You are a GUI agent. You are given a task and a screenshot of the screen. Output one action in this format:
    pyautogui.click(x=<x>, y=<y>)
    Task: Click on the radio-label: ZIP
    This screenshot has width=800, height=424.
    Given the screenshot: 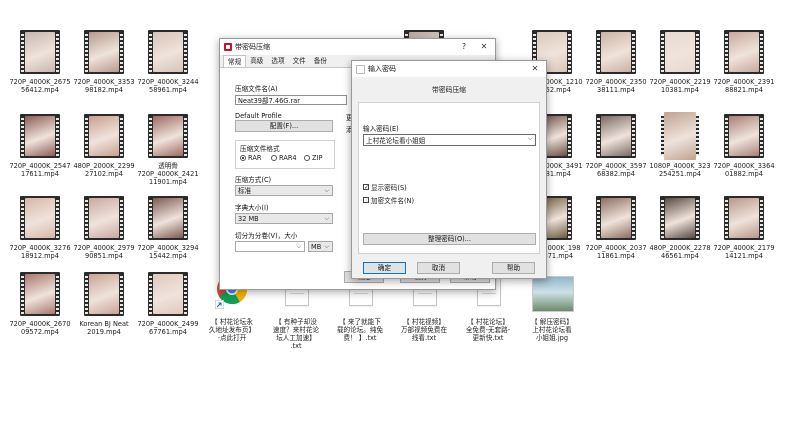 What is the action you would take?
    pyautogui.click(x=317, y=158)
    